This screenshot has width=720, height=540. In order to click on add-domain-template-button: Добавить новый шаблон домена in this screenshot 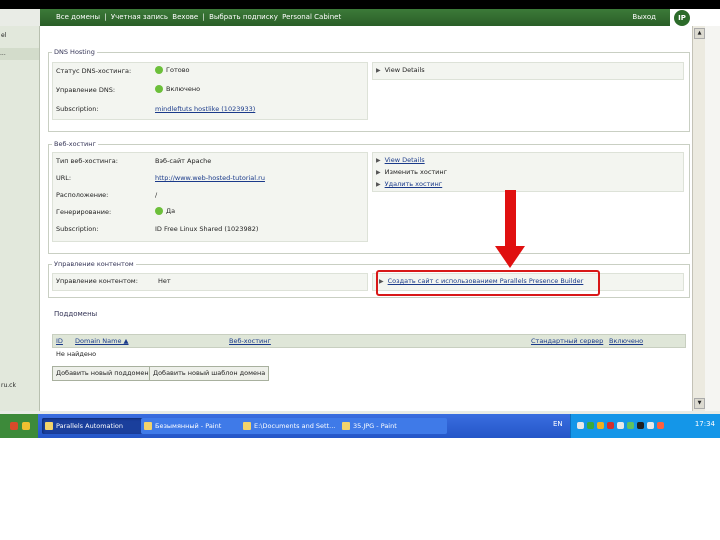, I will do `click(209, 373)`.